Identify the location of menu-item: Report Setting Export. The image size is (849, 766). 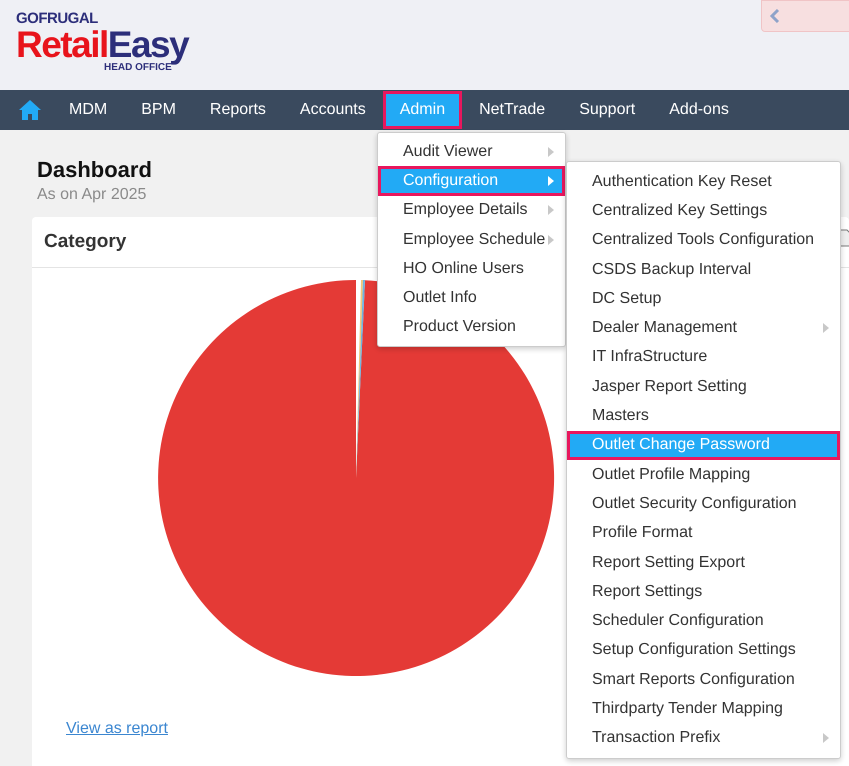
(703, 563).